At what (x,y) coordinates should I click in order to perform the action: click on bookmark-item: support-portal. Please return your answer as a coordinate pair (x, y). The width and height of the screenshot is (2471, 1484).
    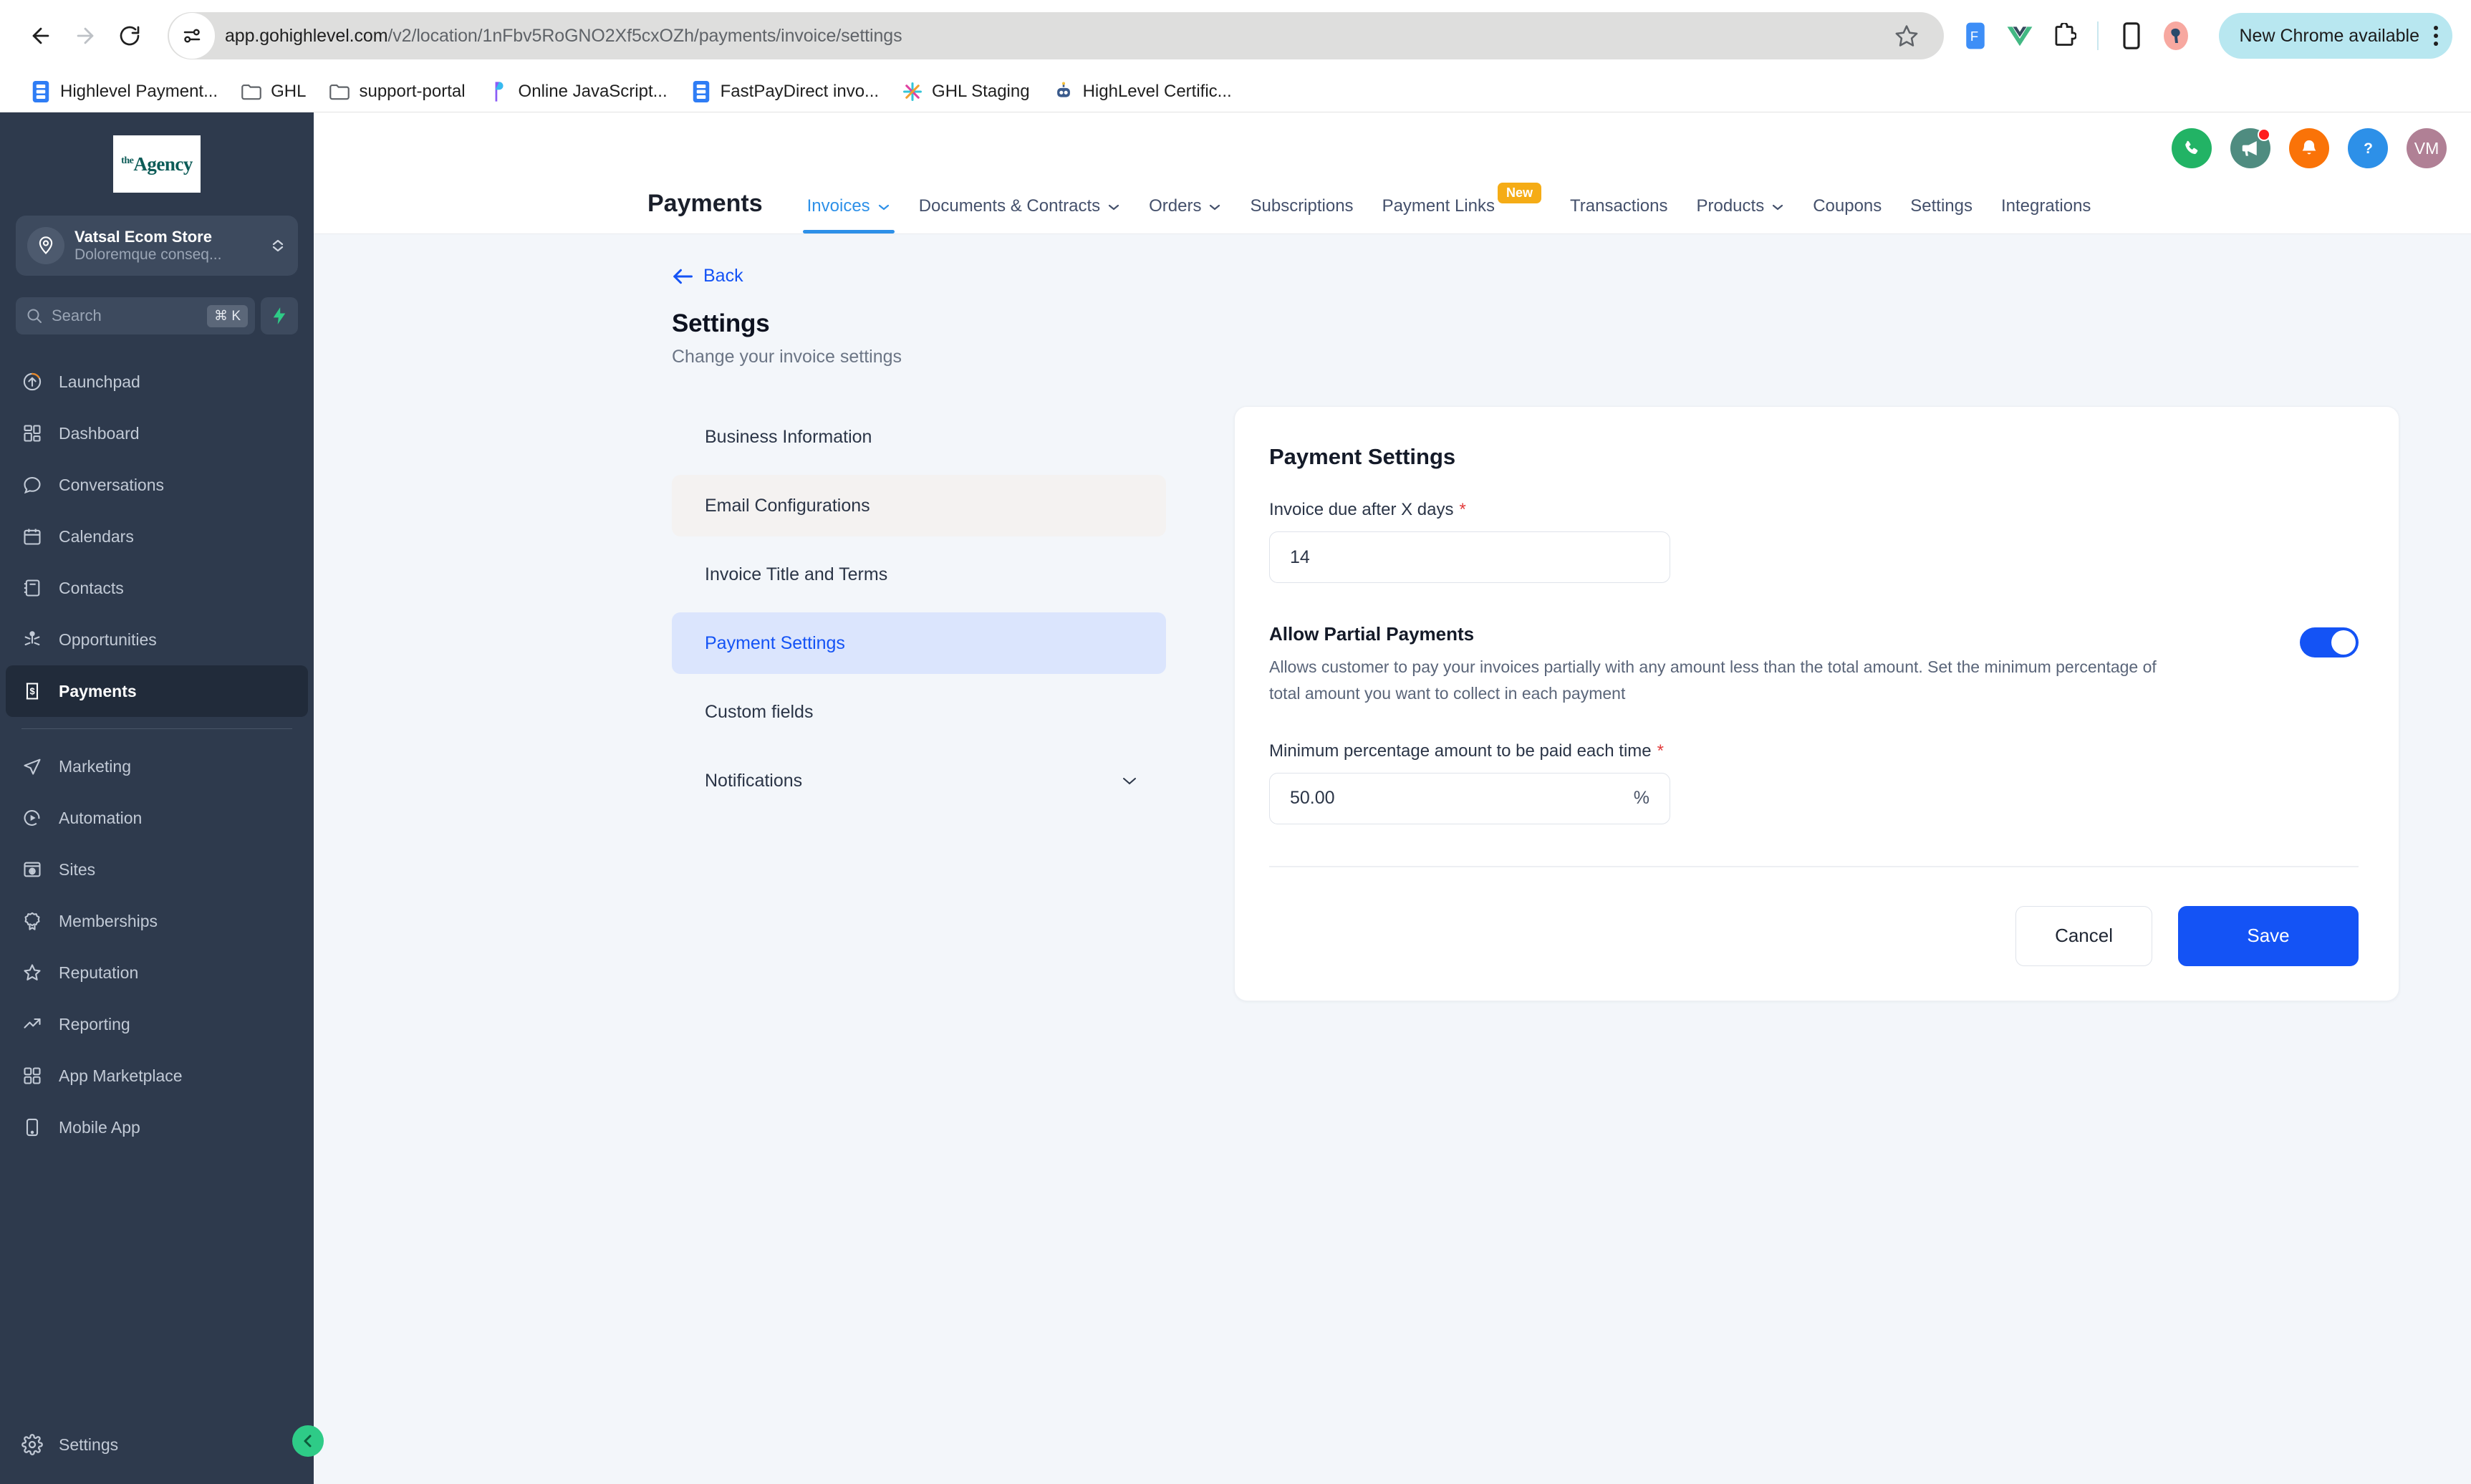
    Looking at the image, I should click on (396, 92).